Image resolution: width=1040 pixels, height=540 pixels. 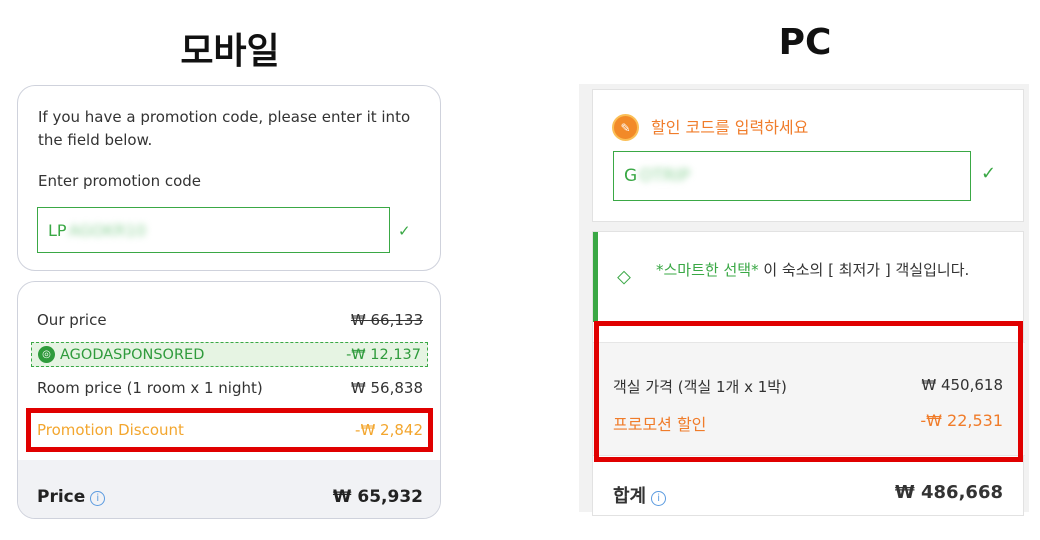 I want to click on our-price-label: Our price, so click(x=72, y=320).